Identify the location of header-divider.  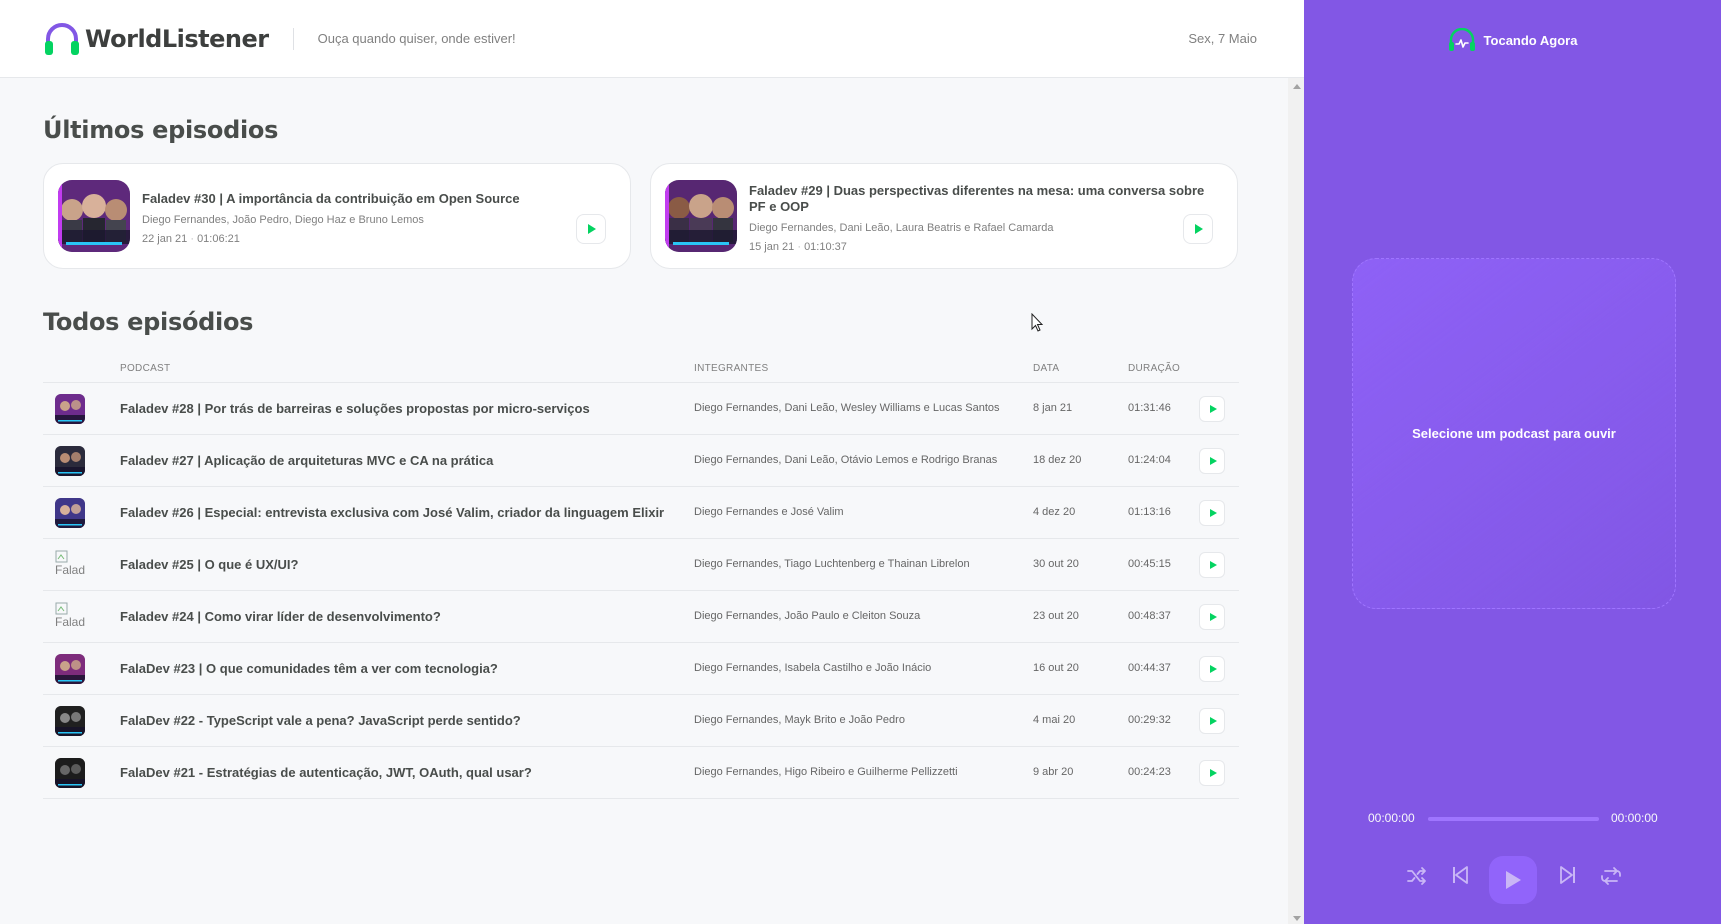
(293, 38).